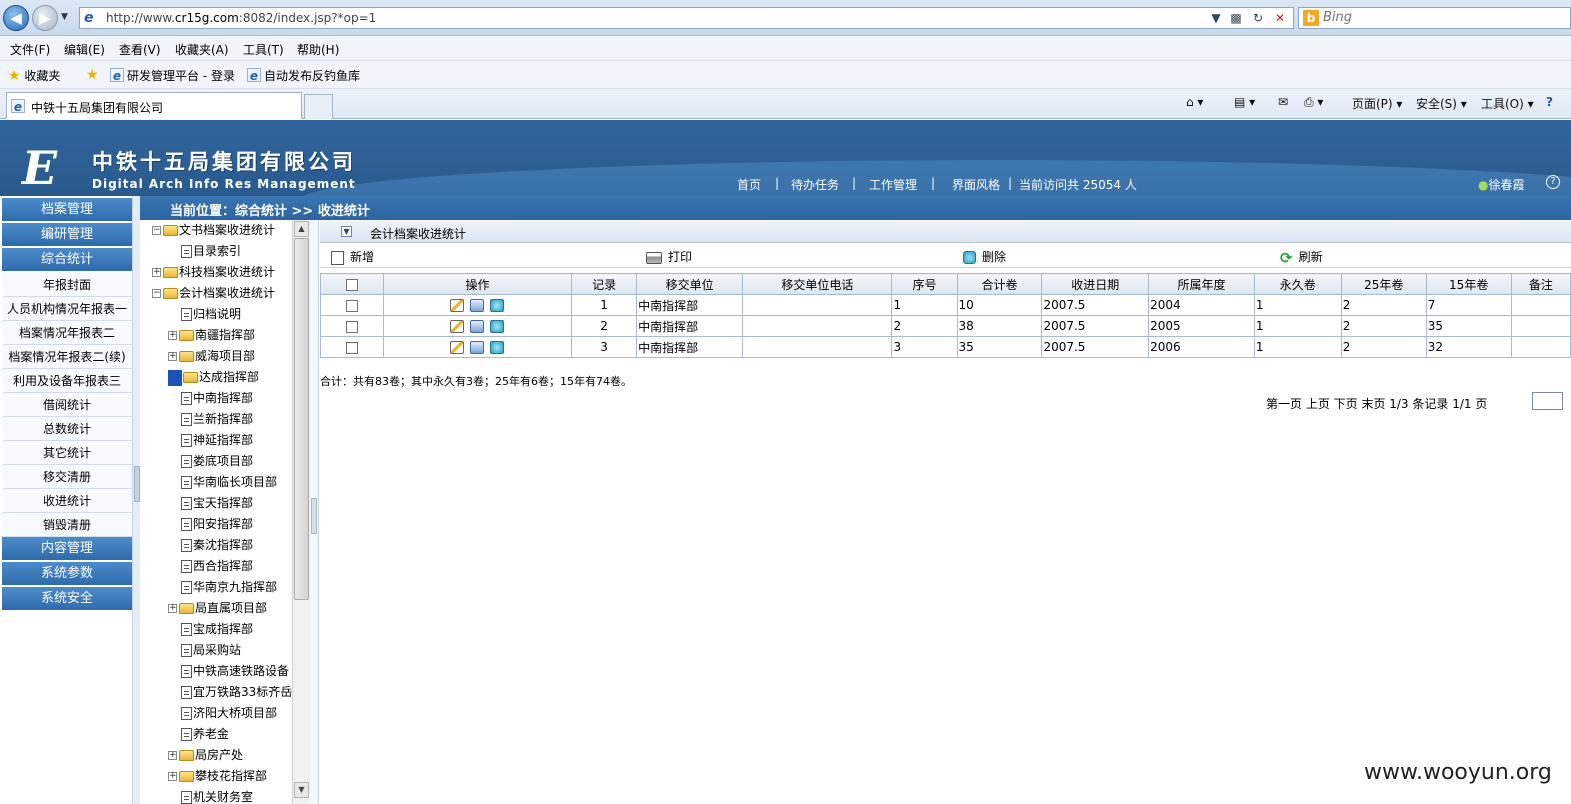 Image resolution: width=1571 pixels, height=804 pixels. I want to click on scroll-thumb, so click(301, 419).